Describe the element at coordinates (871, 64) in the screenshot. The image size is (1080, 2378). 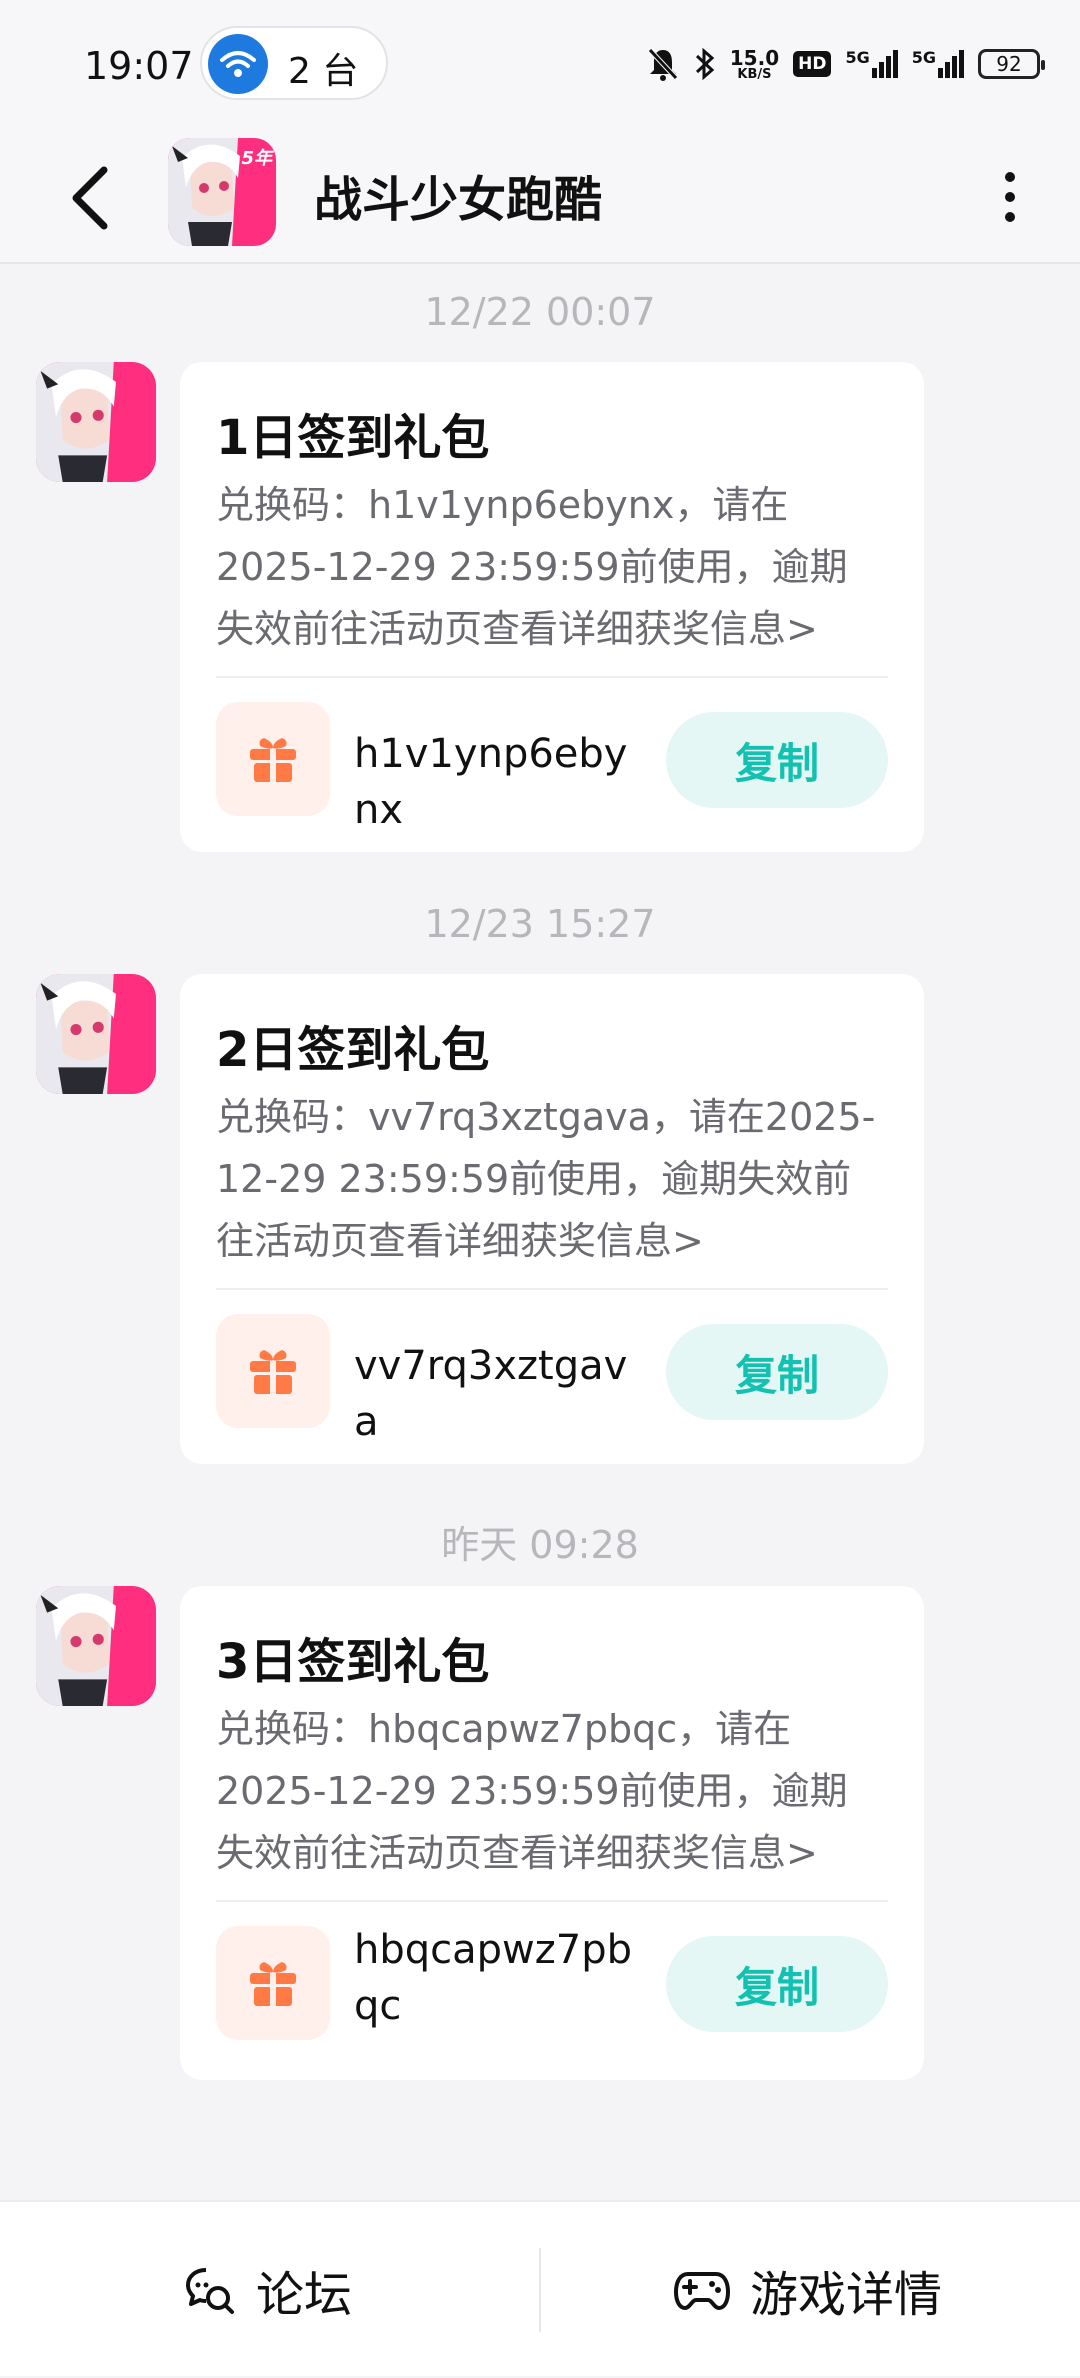
I see `signal-sim1: 5G` at that location.